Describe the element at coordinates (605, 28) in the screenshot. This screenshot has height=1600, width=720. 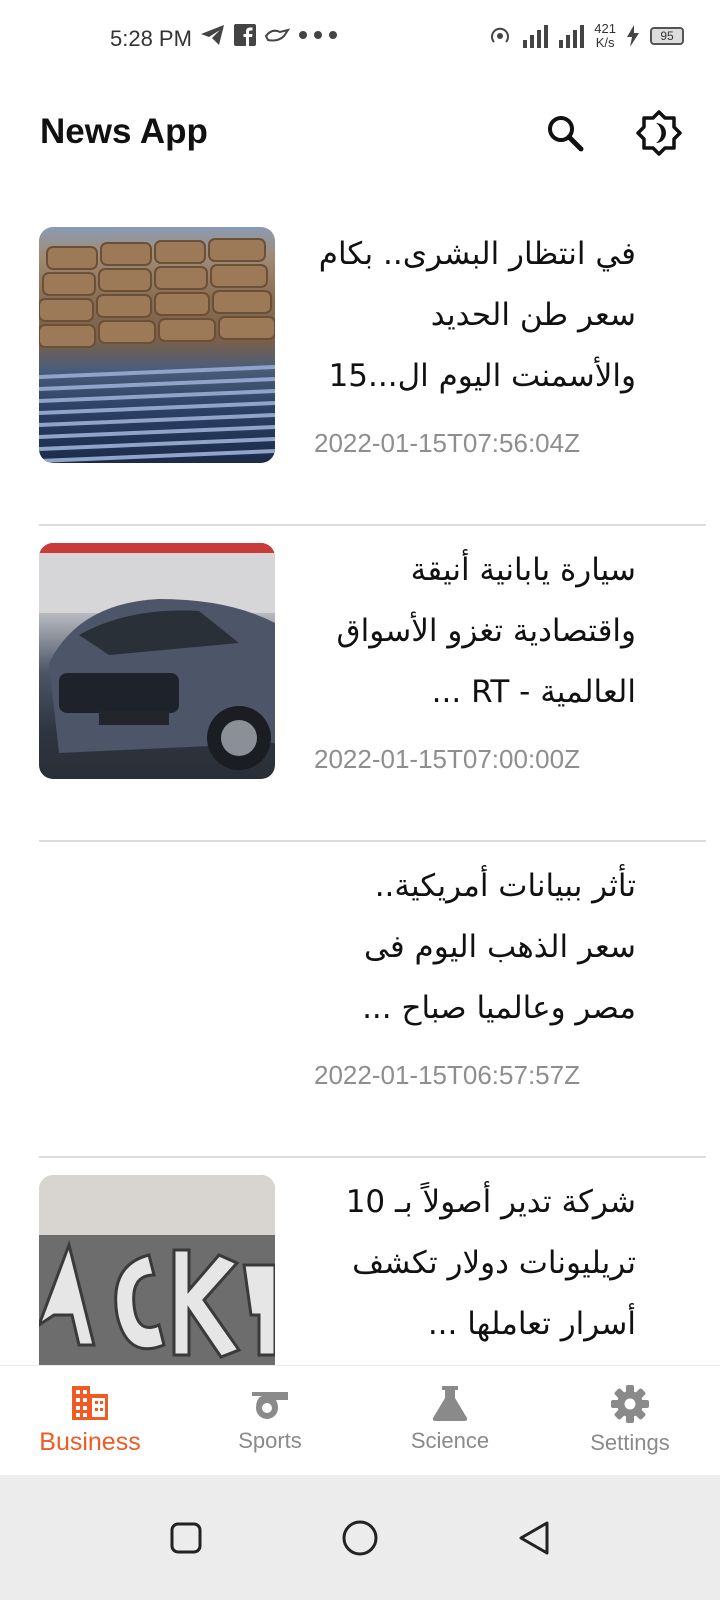
I see `network-speed-value: 421` at that location.